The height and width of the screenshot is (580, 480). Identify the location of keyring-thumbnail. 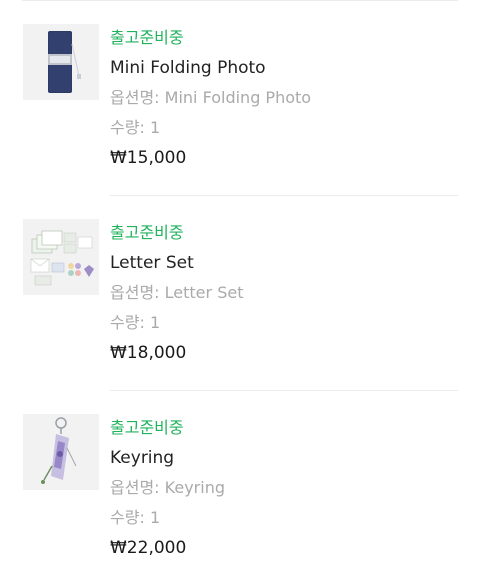
(61, 452).